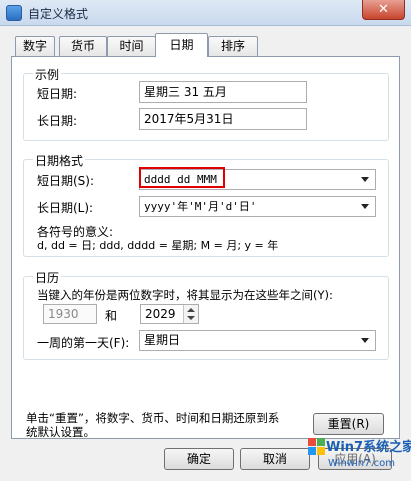 The width and height of the screenshot is (411, 481). Describe the element at coordinates (47, 277) in the screenshot. I see `calendar-title: 日历` at that location.